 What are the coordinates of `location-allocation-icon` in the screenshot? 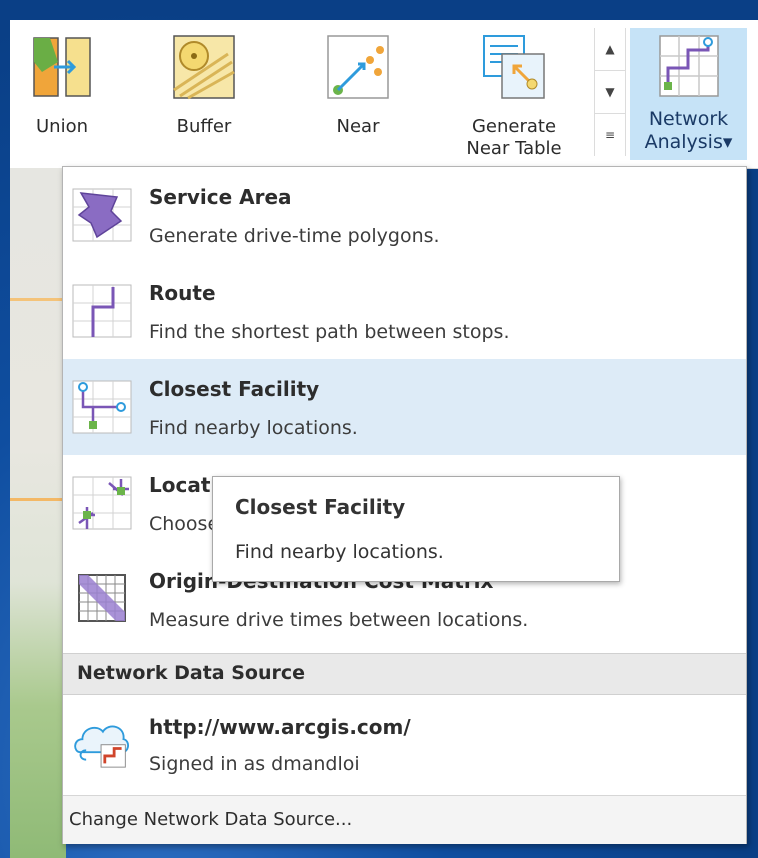 It's located at (102, 503).